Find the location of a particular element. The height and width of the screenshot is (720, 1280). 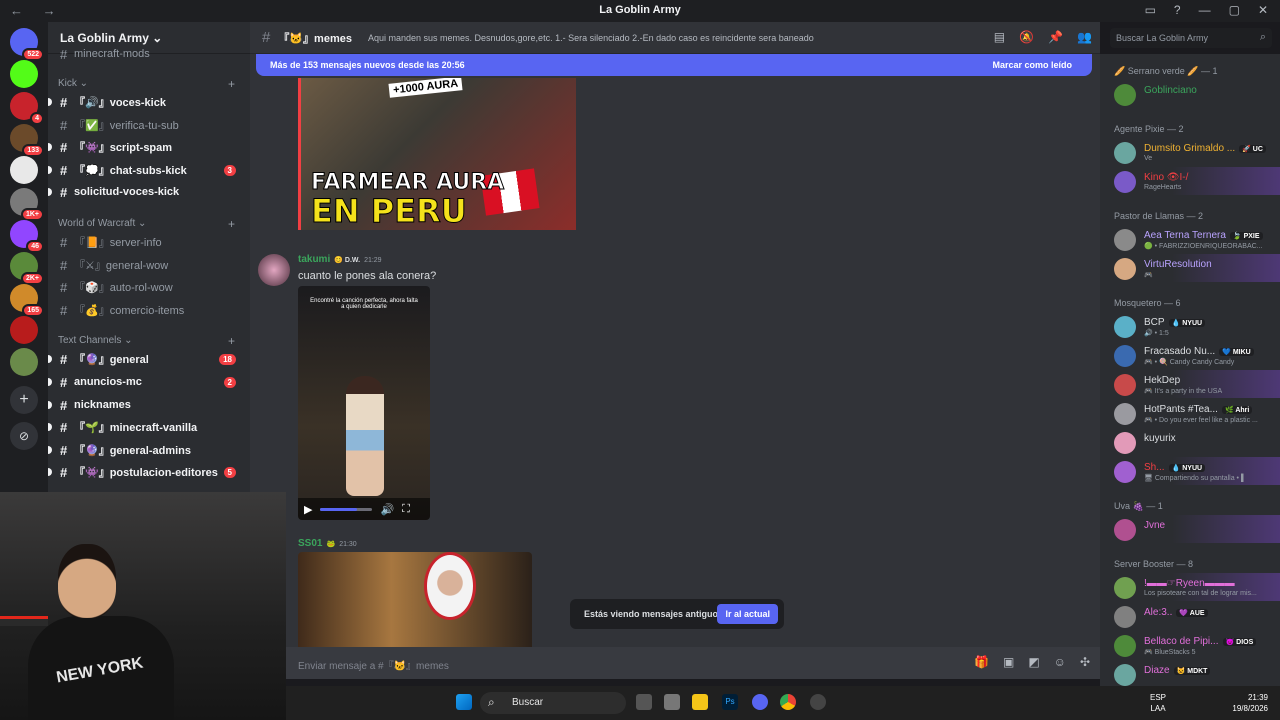

channel-item: # 『⚔』general-wow is located at coordinates (147, 265).